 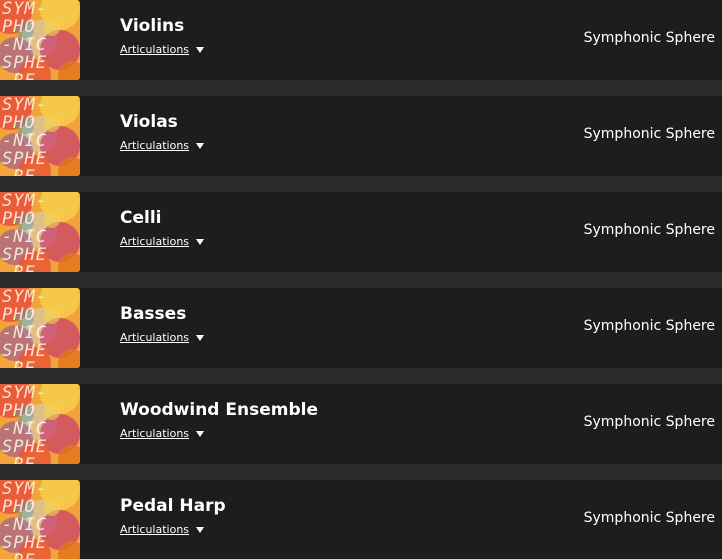 What do you see at coordinates (149, 122) in the screenshot?
I see `instrument-title: Violas` at bounding box center [149, 122].